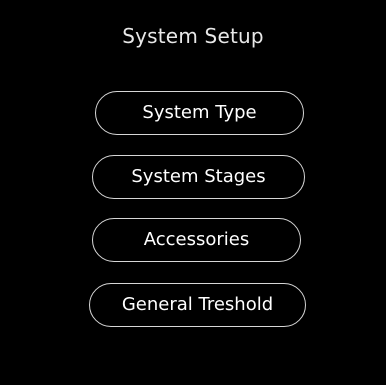  I want to click on general-threshold-button-label: General Treshold, so click(197, 304).